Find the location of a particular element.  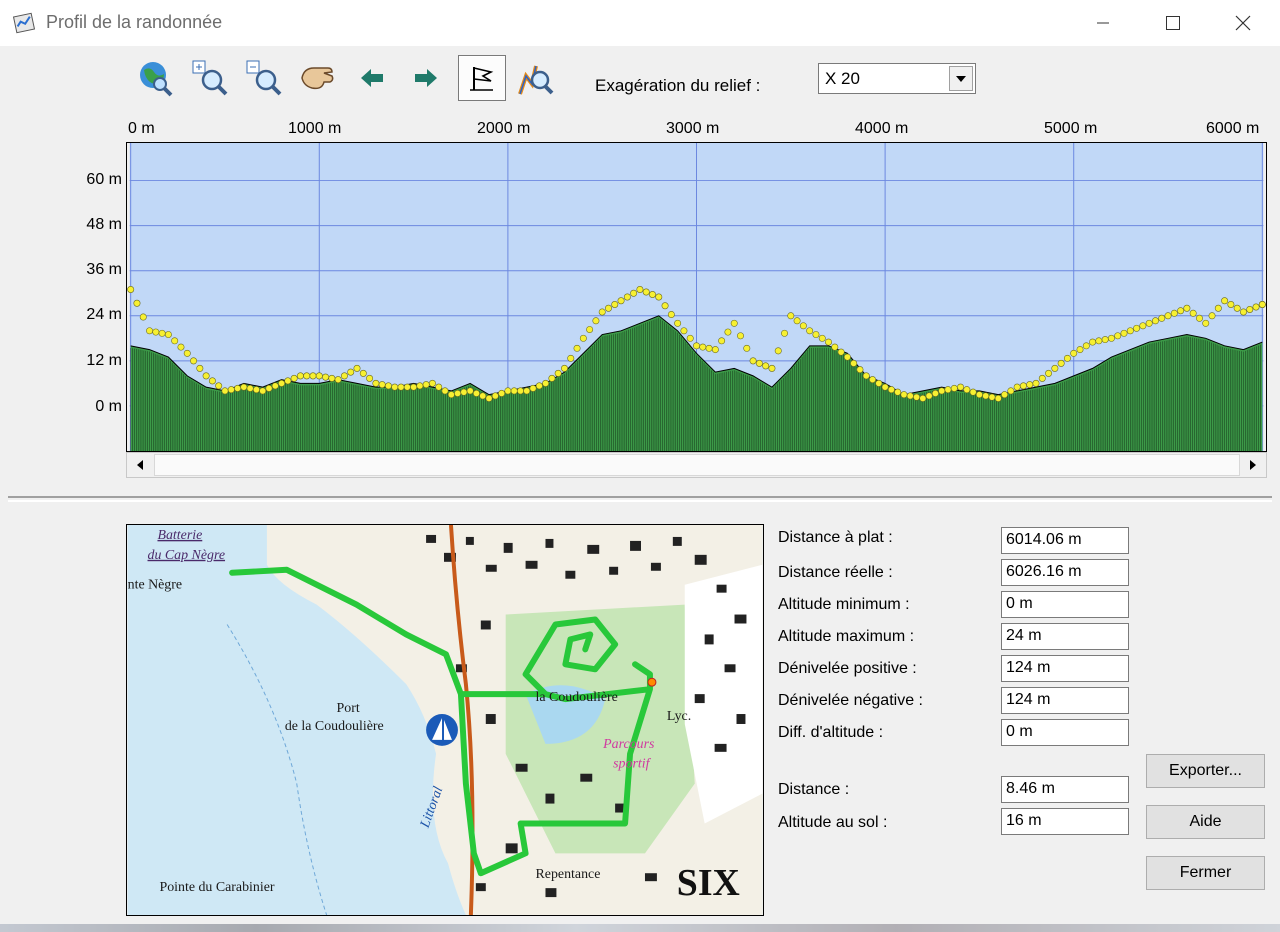

next-button is located at coordinates (426, 78).